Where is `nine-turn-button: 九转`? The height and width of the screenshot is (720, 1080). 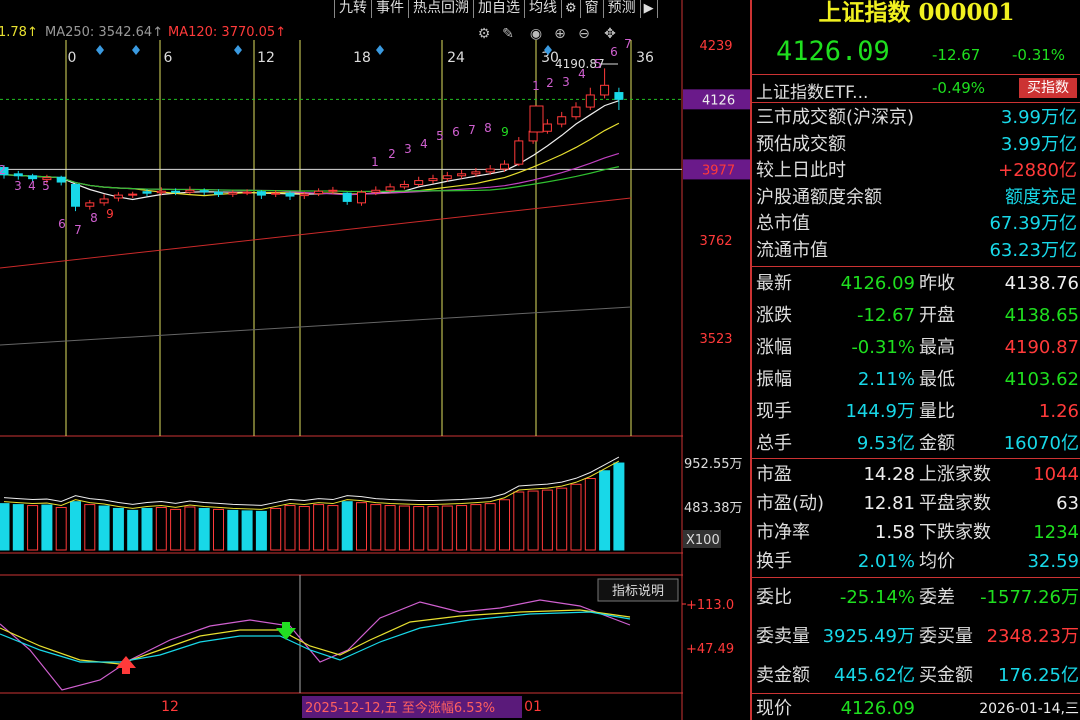
nine-turn-button: 九转 is located at coordinates (352, 9).